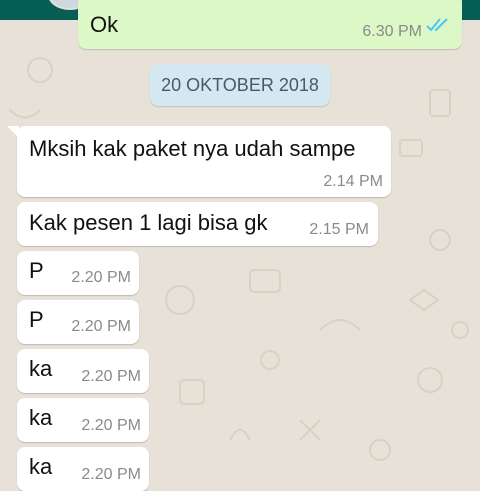  I want to click on incoming-message: Mksih kak paket nya udah sampe 2.14 PM, so click(199, 161).